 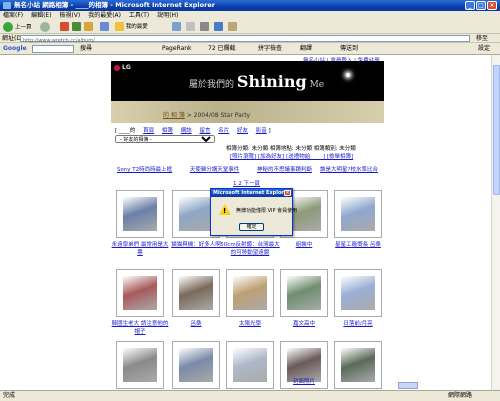 I want to click on favorites-button: 我的最愛, so click(x=131, y=27).